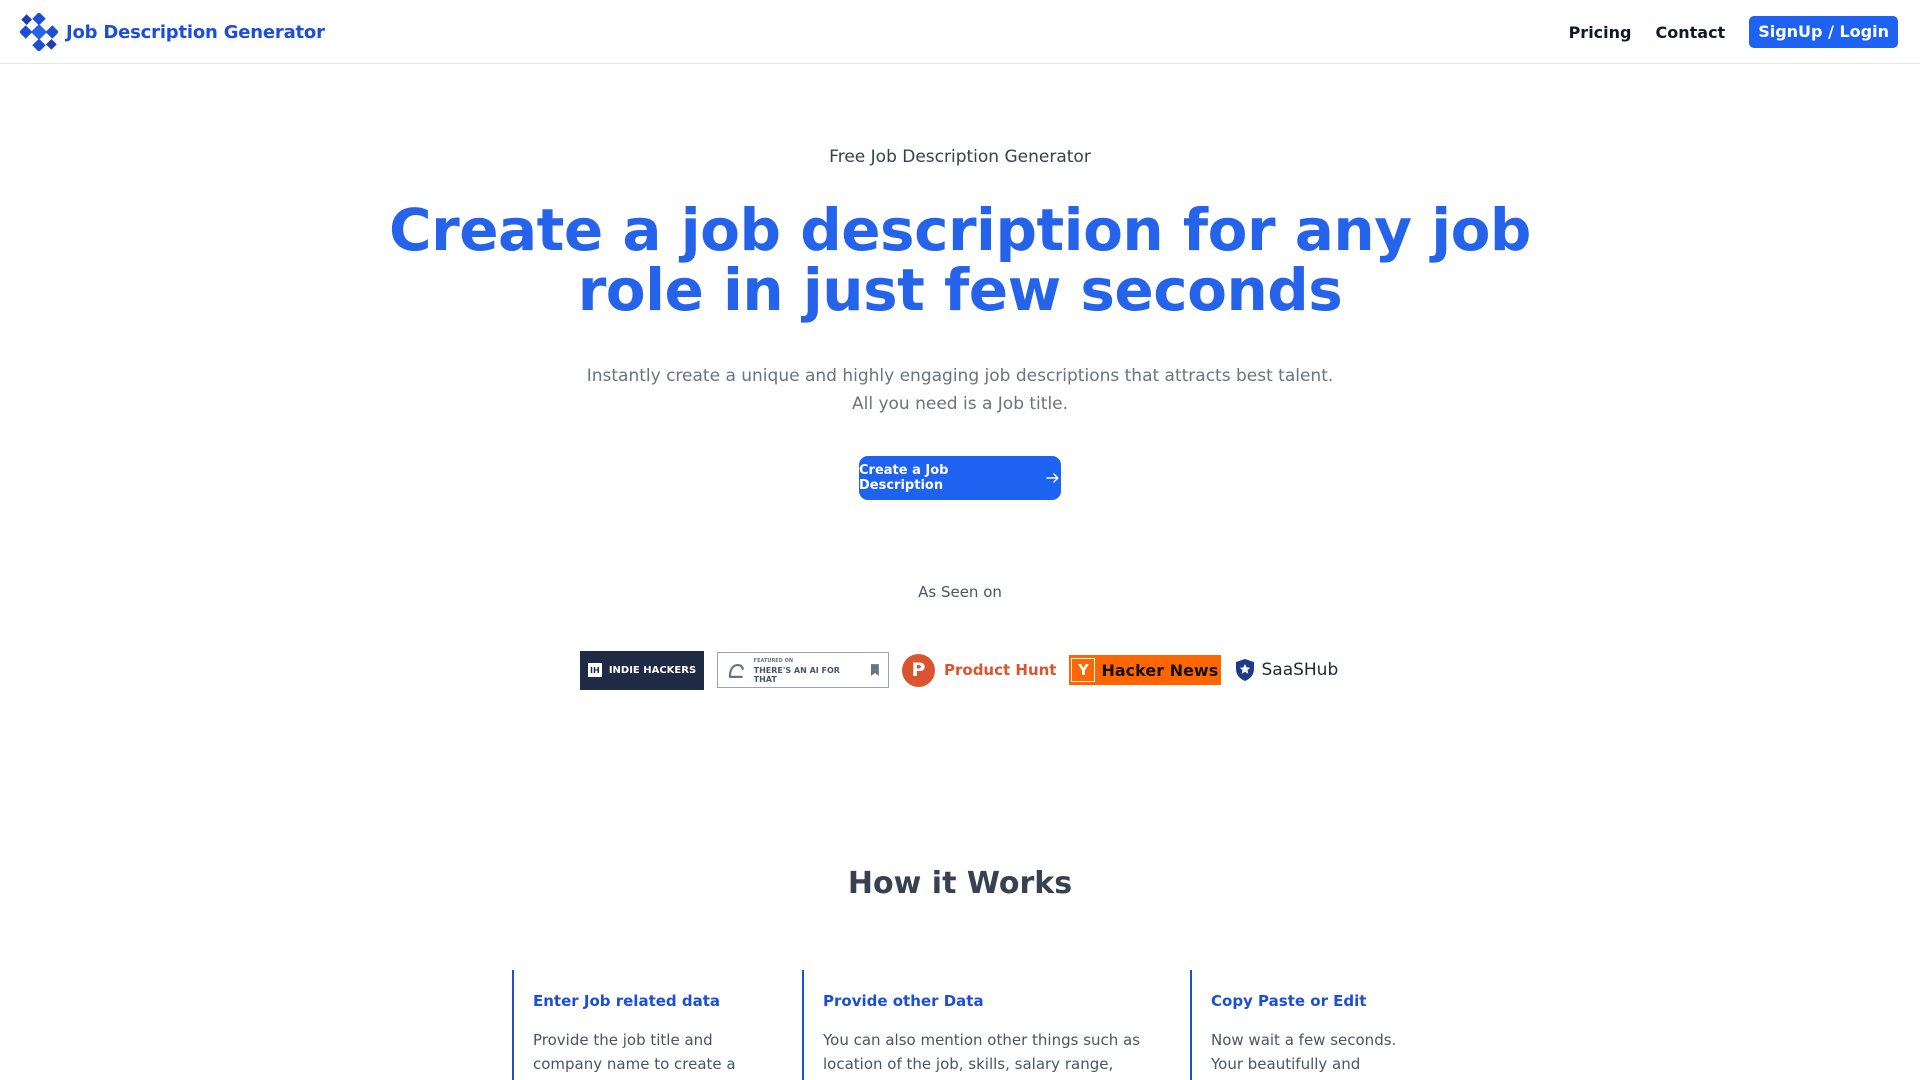  Describe the element at coordinates (594, 670) in the screenshot. I see `indie-hackers-mark: IH` at that location.